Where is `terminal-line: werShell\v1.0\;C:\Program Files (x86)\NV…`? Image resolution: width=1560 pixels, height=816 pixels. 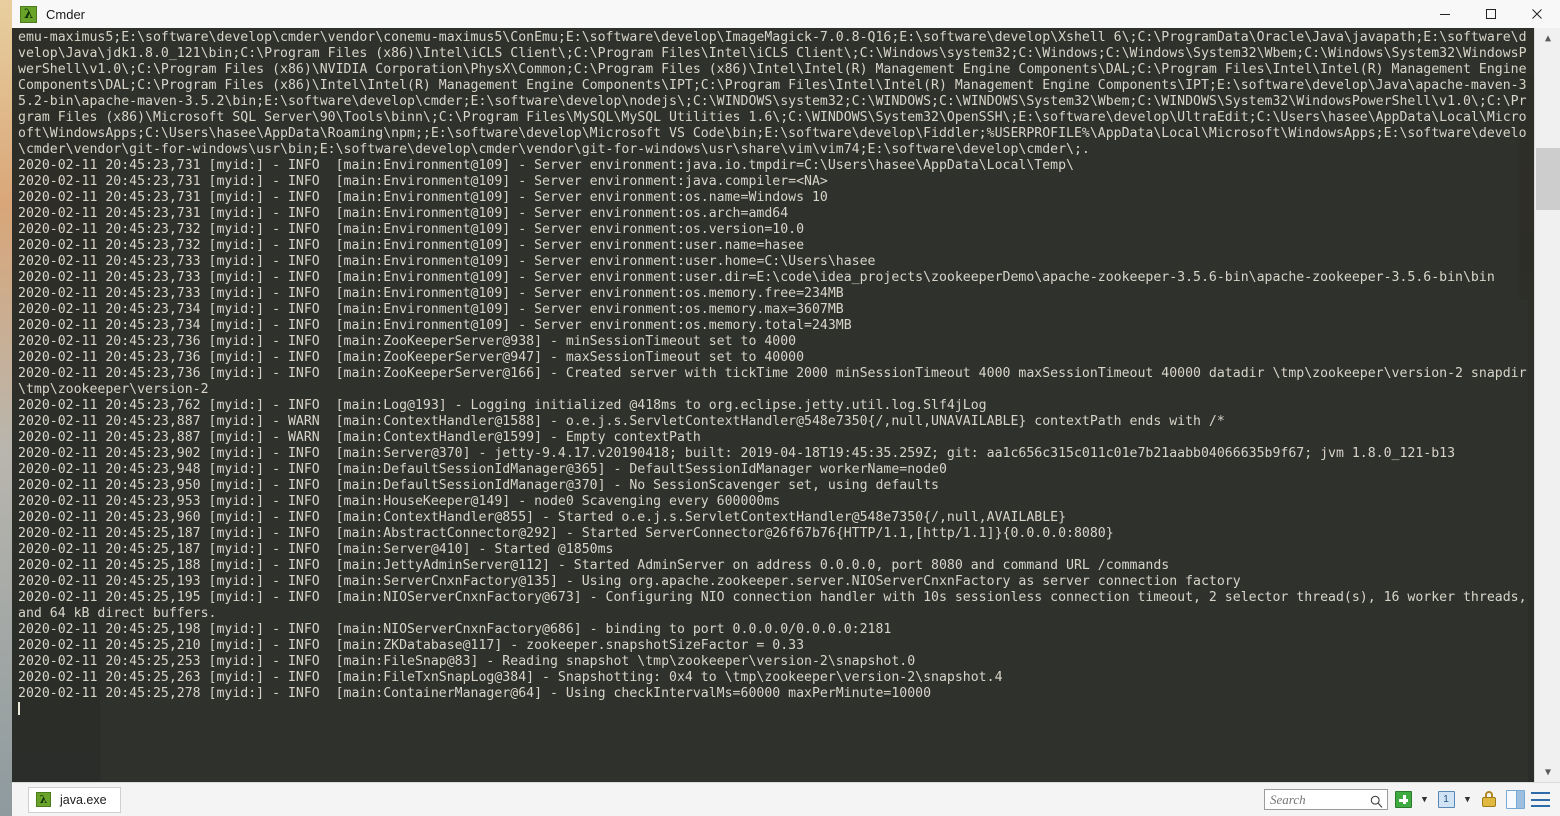
terminal-line: werShell\v1.0\;C:\Program Files (x86)\NV… is located at coordinates (772, 69).